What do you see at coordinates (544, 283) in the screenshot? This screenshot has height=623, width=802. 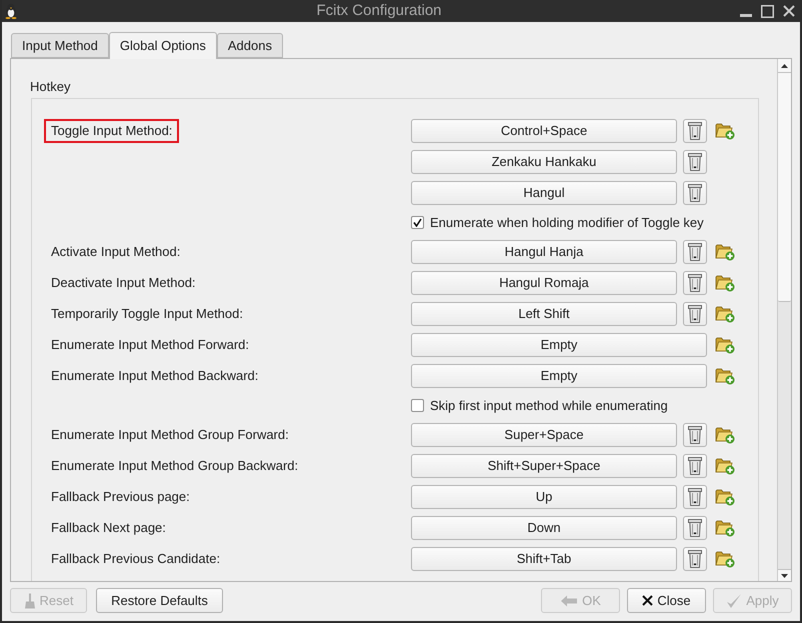 I see `key-button: Hangul Romaja` at bounding box center [544, 283].